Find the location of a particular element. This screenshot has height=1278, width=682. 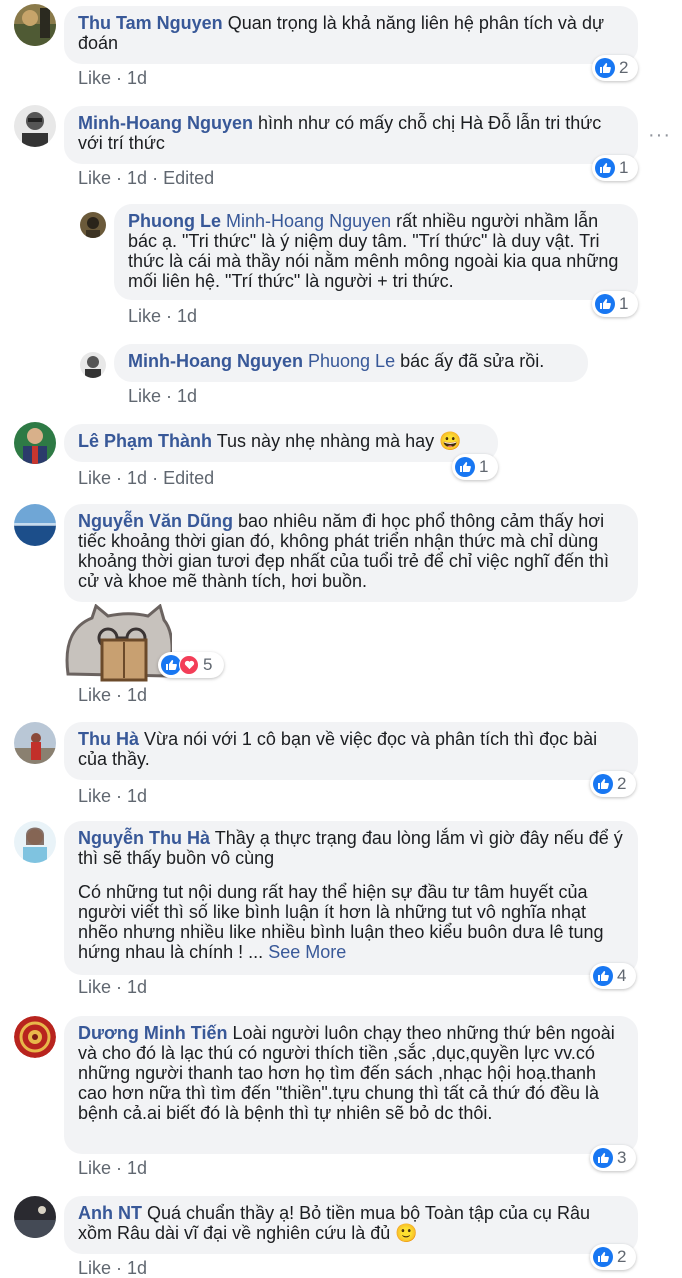

reaction-count: 4 is located at coordinates (613, 976).